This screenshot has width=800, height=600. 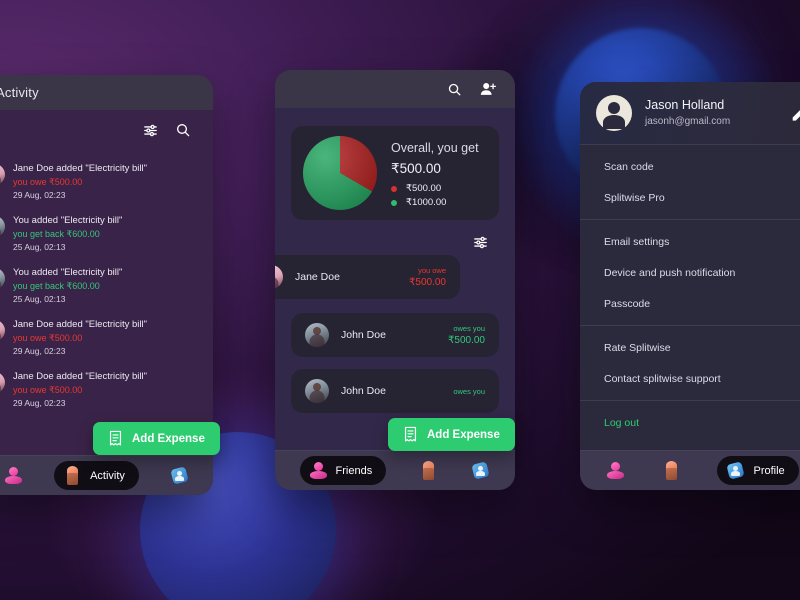 I want to click on menu-item-email-settings: Email settings, so click(x=690, y=241).